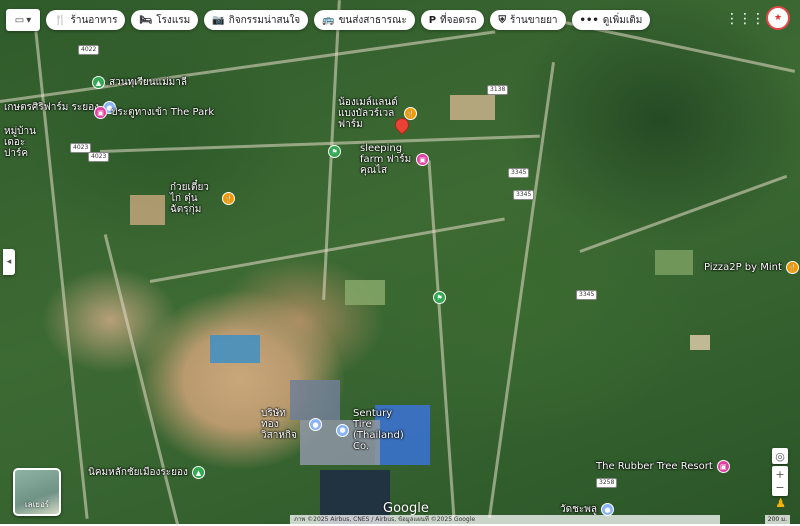 This screenshot has height=526, width=800. What do you see at coordinates (578, 509) in the screenshot?
I see `place-label: วัดชะพลู` at bounding box center [578, 509].